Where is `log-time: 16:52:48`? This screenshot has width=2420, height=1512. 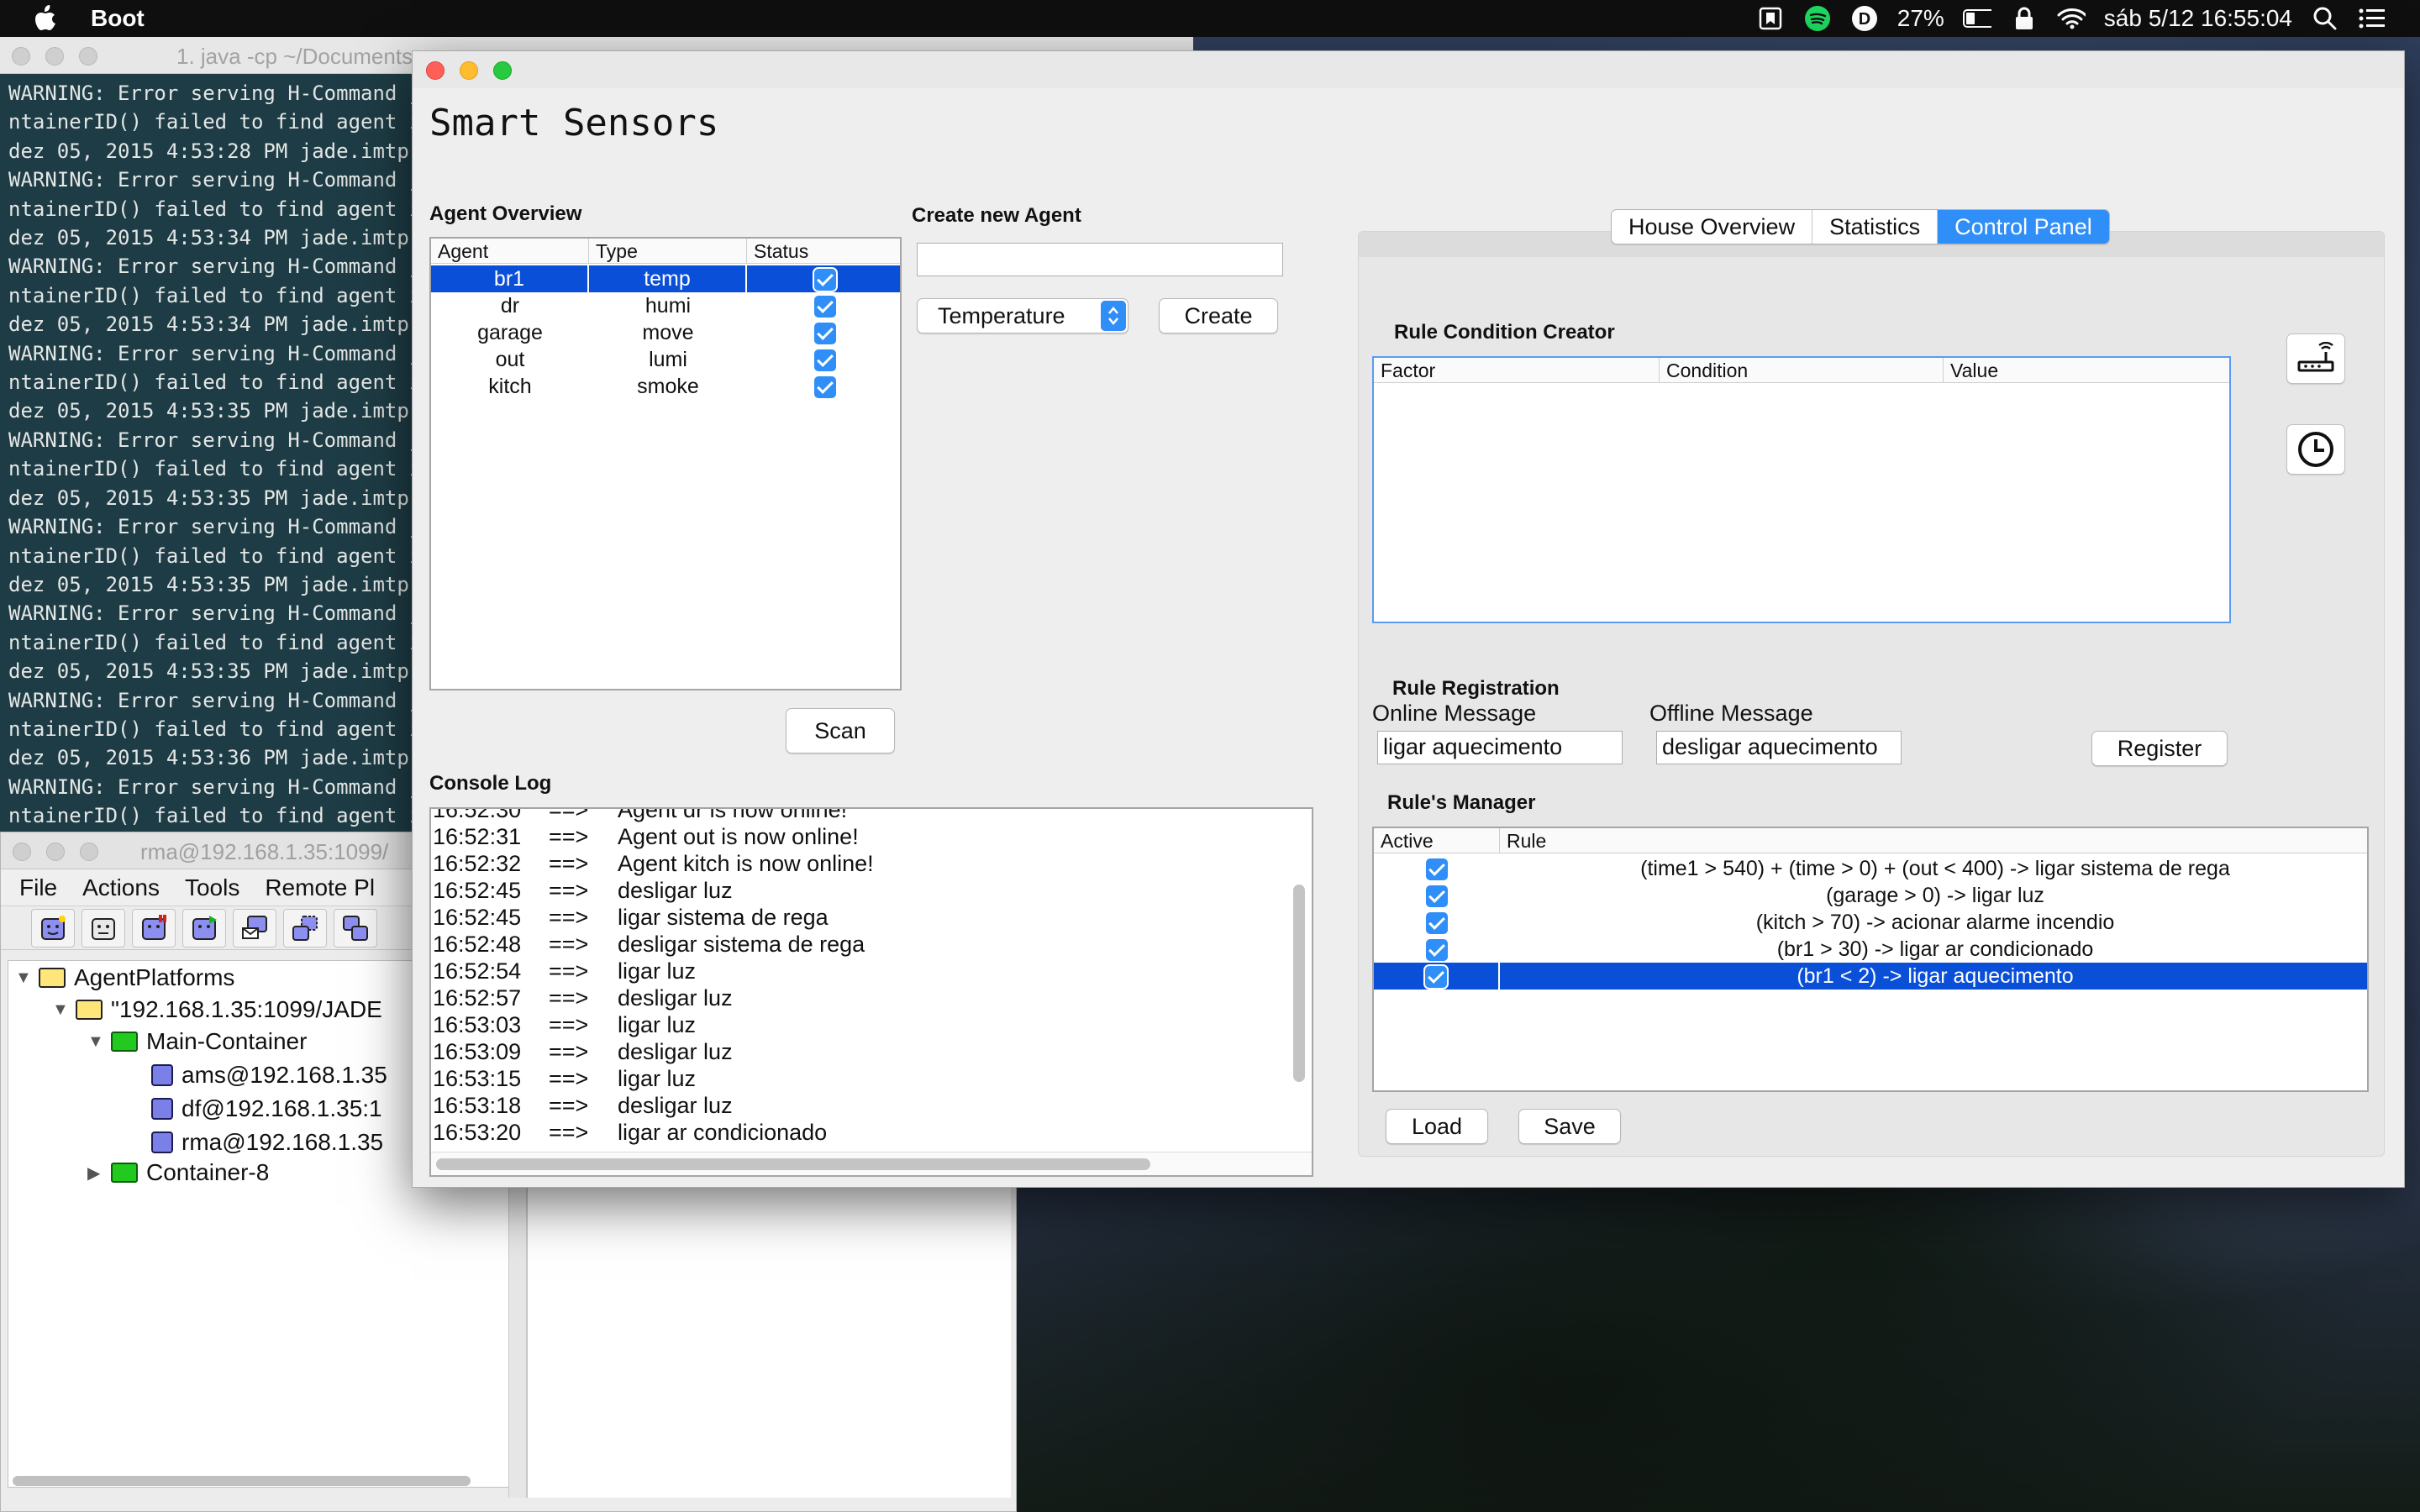
log-time: 16:52:48 is located at coordinates (478, 944).